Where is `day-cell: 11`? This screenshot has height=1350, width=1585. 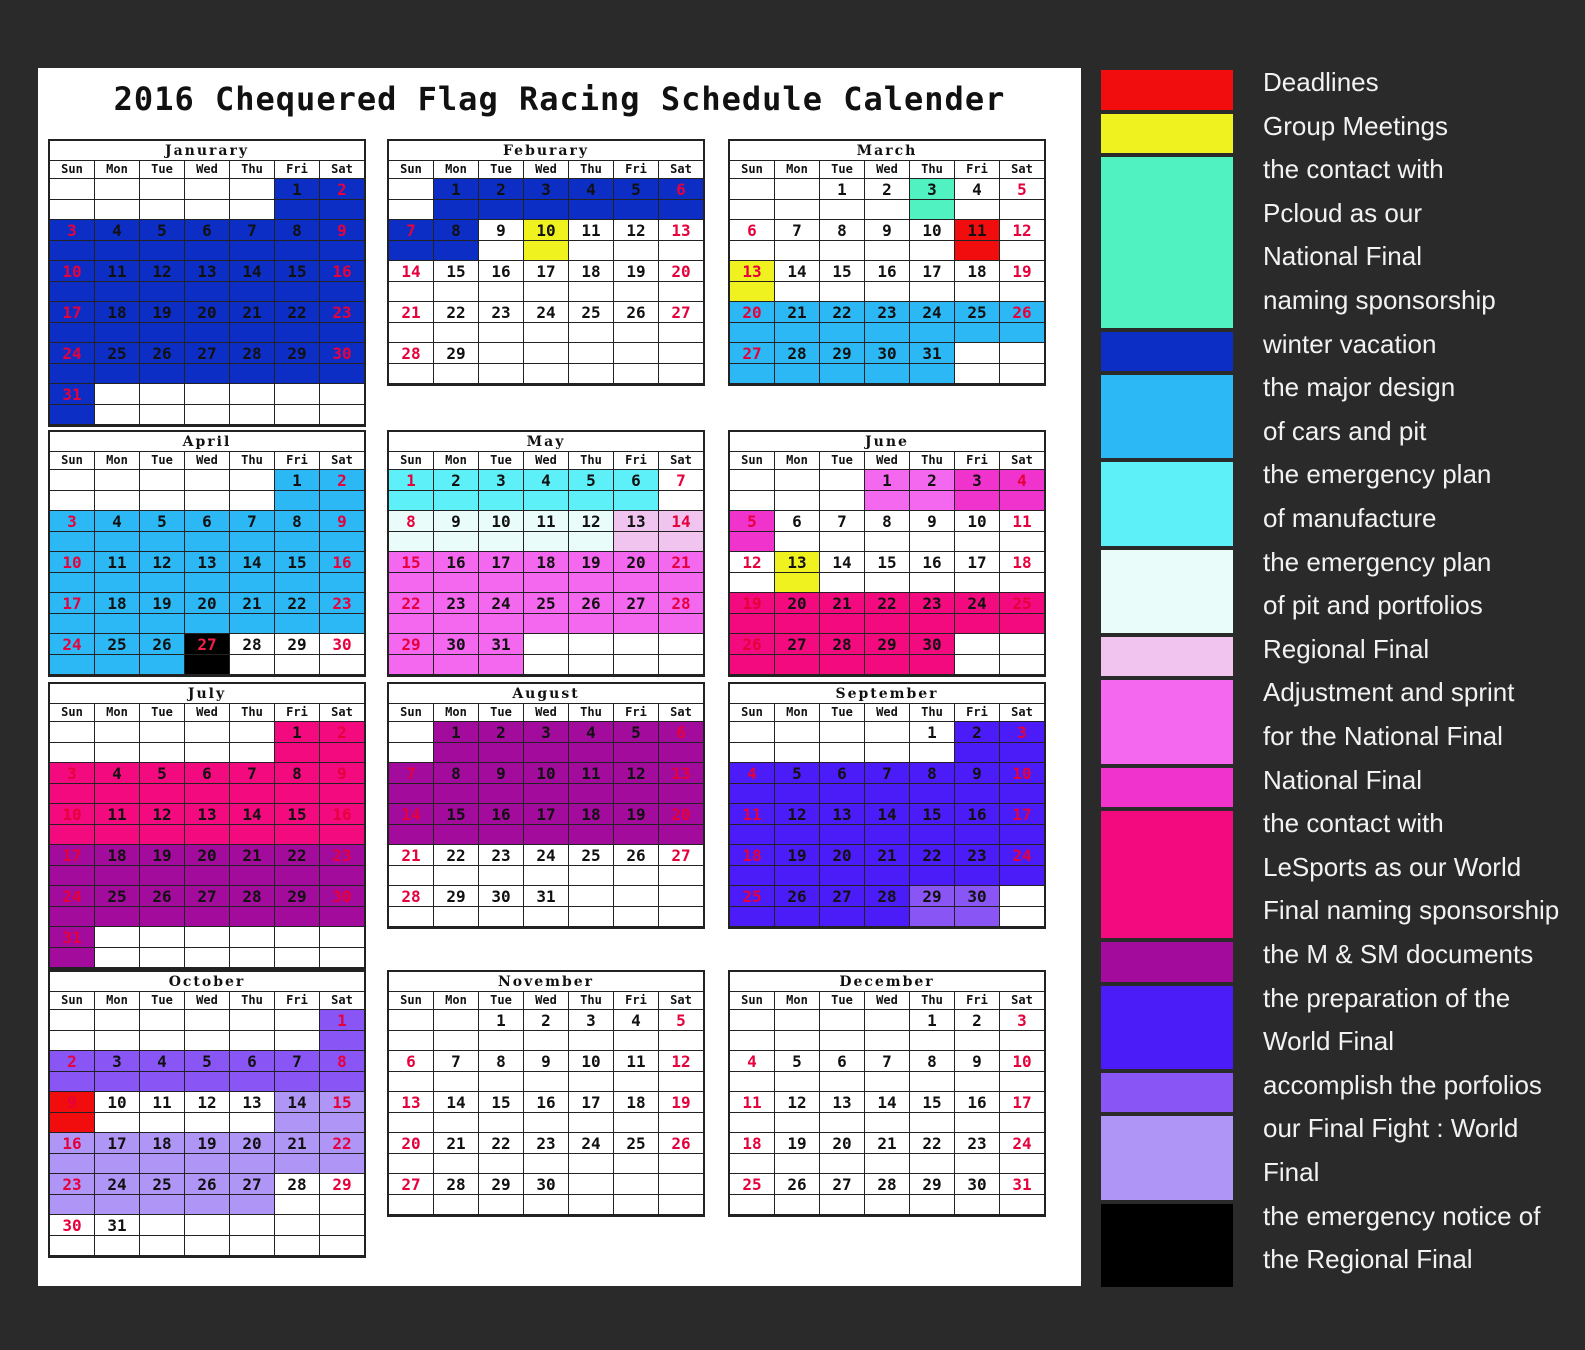 day-cell: 11 is located at coordinates (117, 824).